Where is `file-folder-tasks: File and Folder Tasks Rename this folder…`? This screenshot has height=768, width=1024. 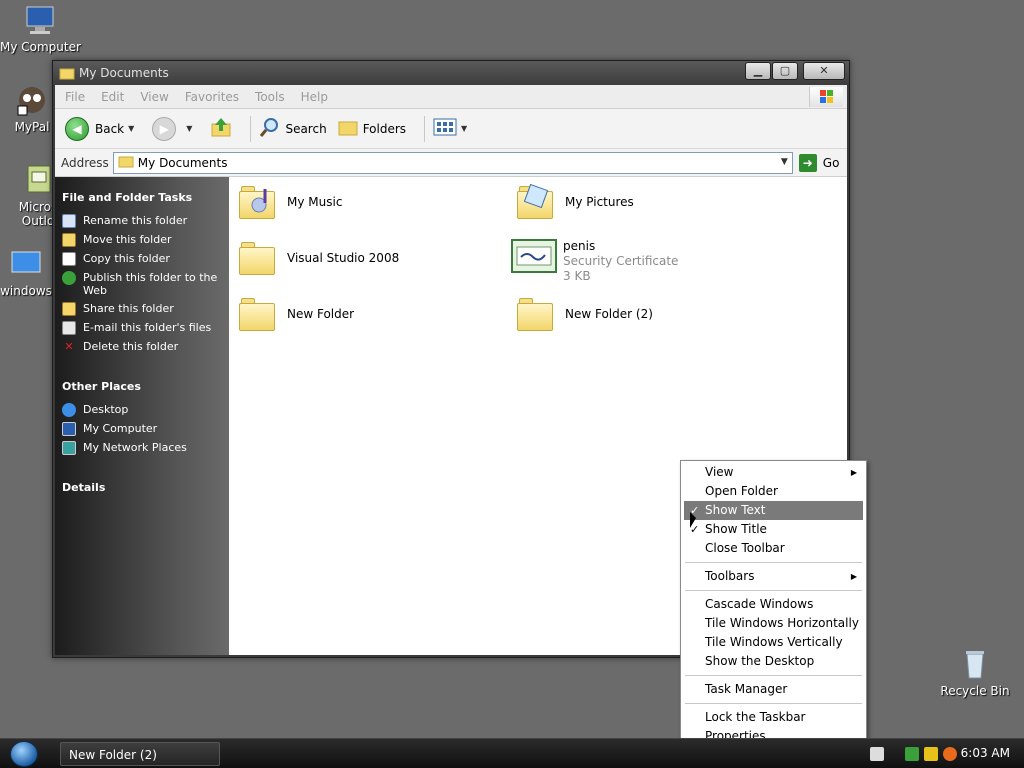 file-folder-tasks: File and Folder Tasks Rename this folder… is located at coordinates (145, 272).